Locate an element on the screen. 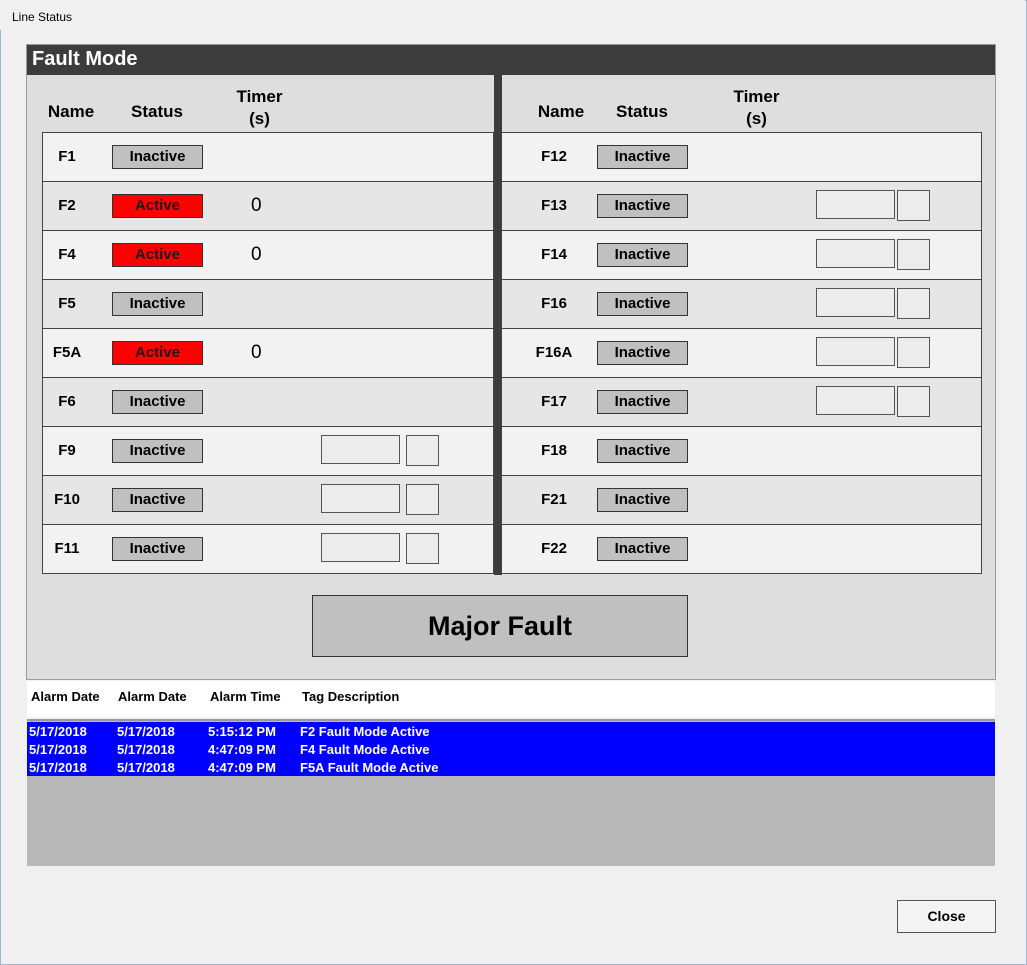  right-header-status: Status is located at coordinates (642, 111).